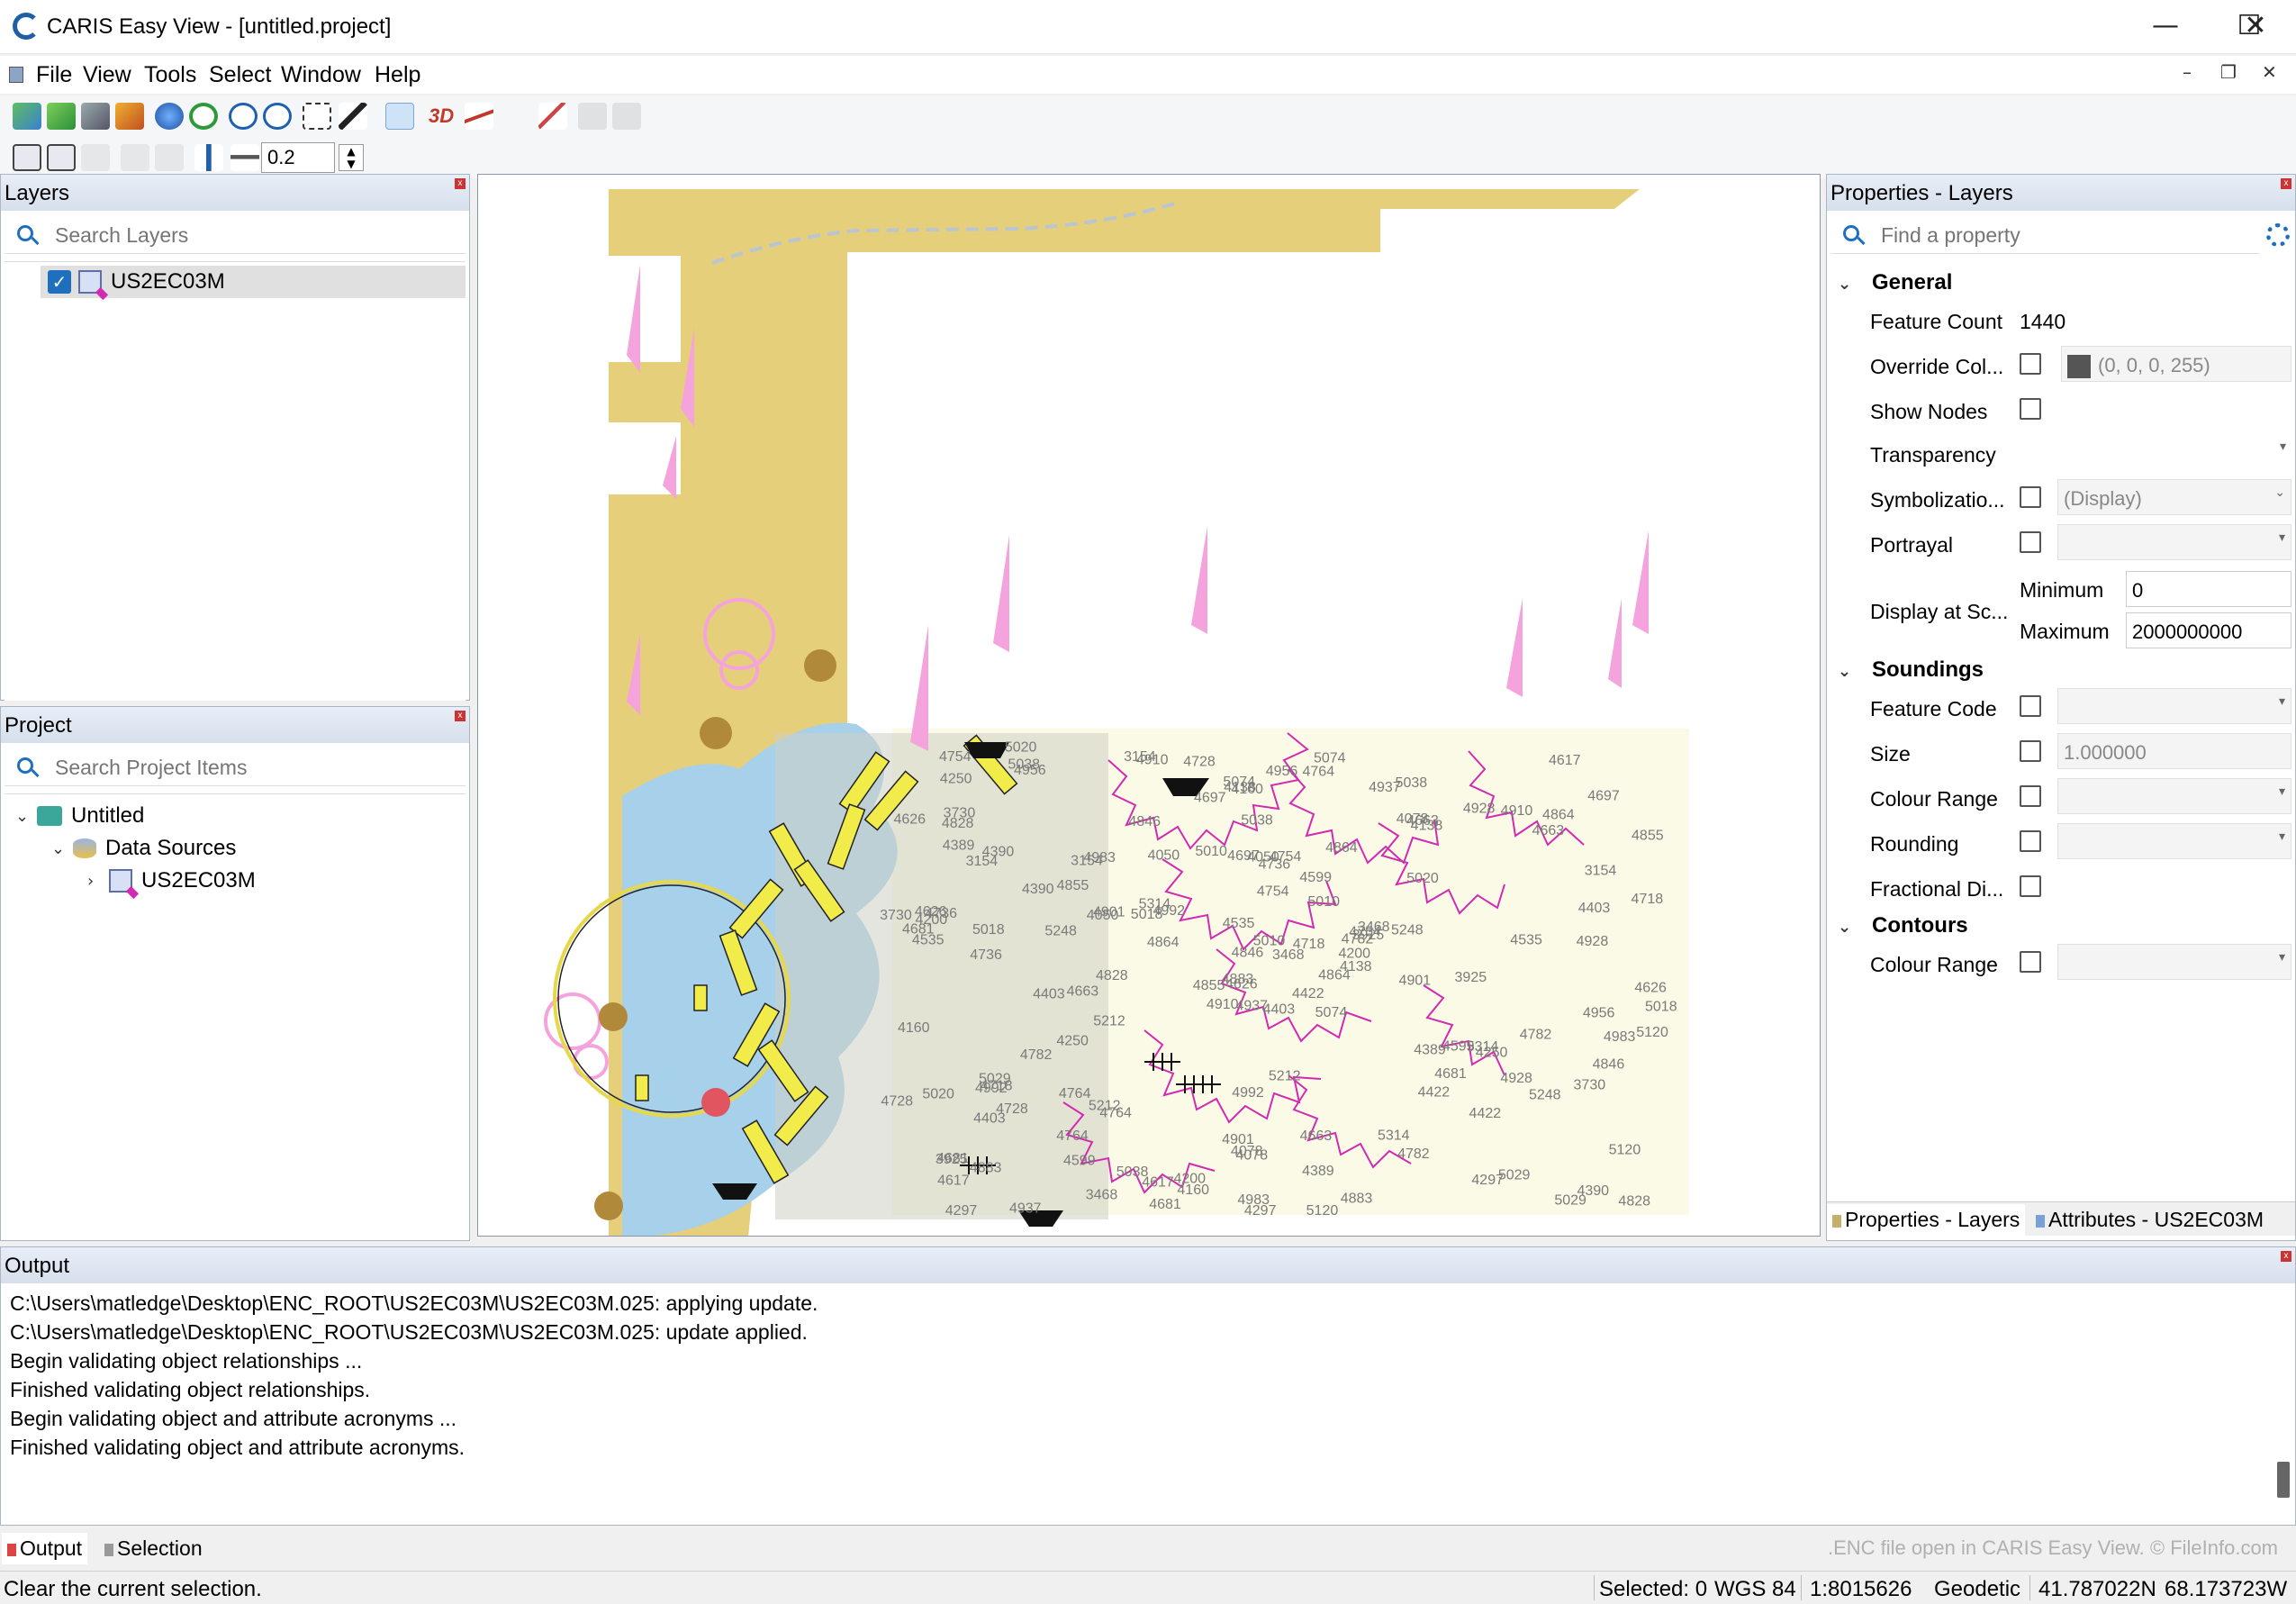 The width and height of the screenshot is (2296, 1604). What do you see at coordinates (27, 157) in the screenshot?
I see `select-box-icon` at bounding box center [27, 157].